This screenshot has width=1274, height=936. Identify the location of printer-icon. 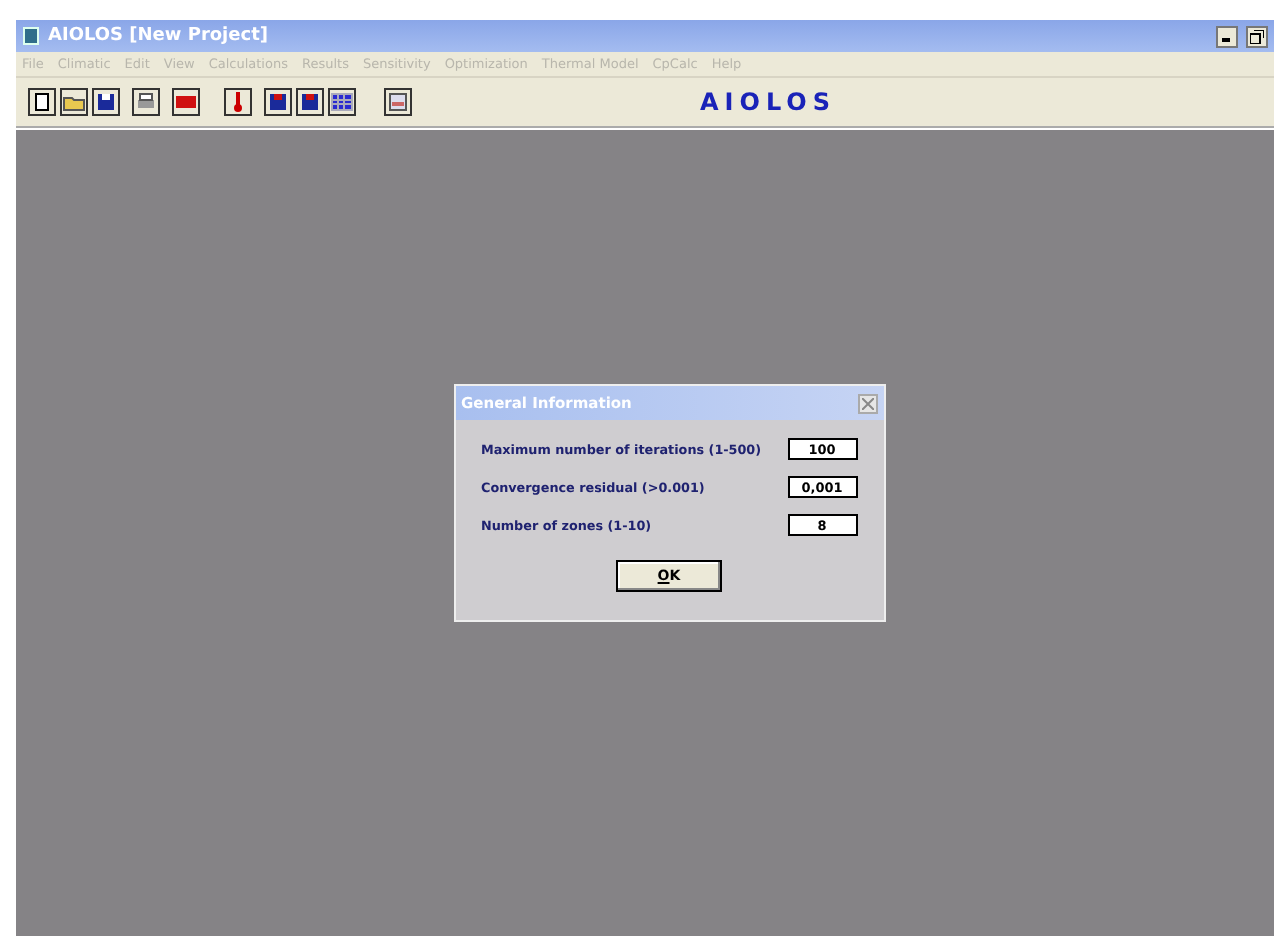
(146, 102).